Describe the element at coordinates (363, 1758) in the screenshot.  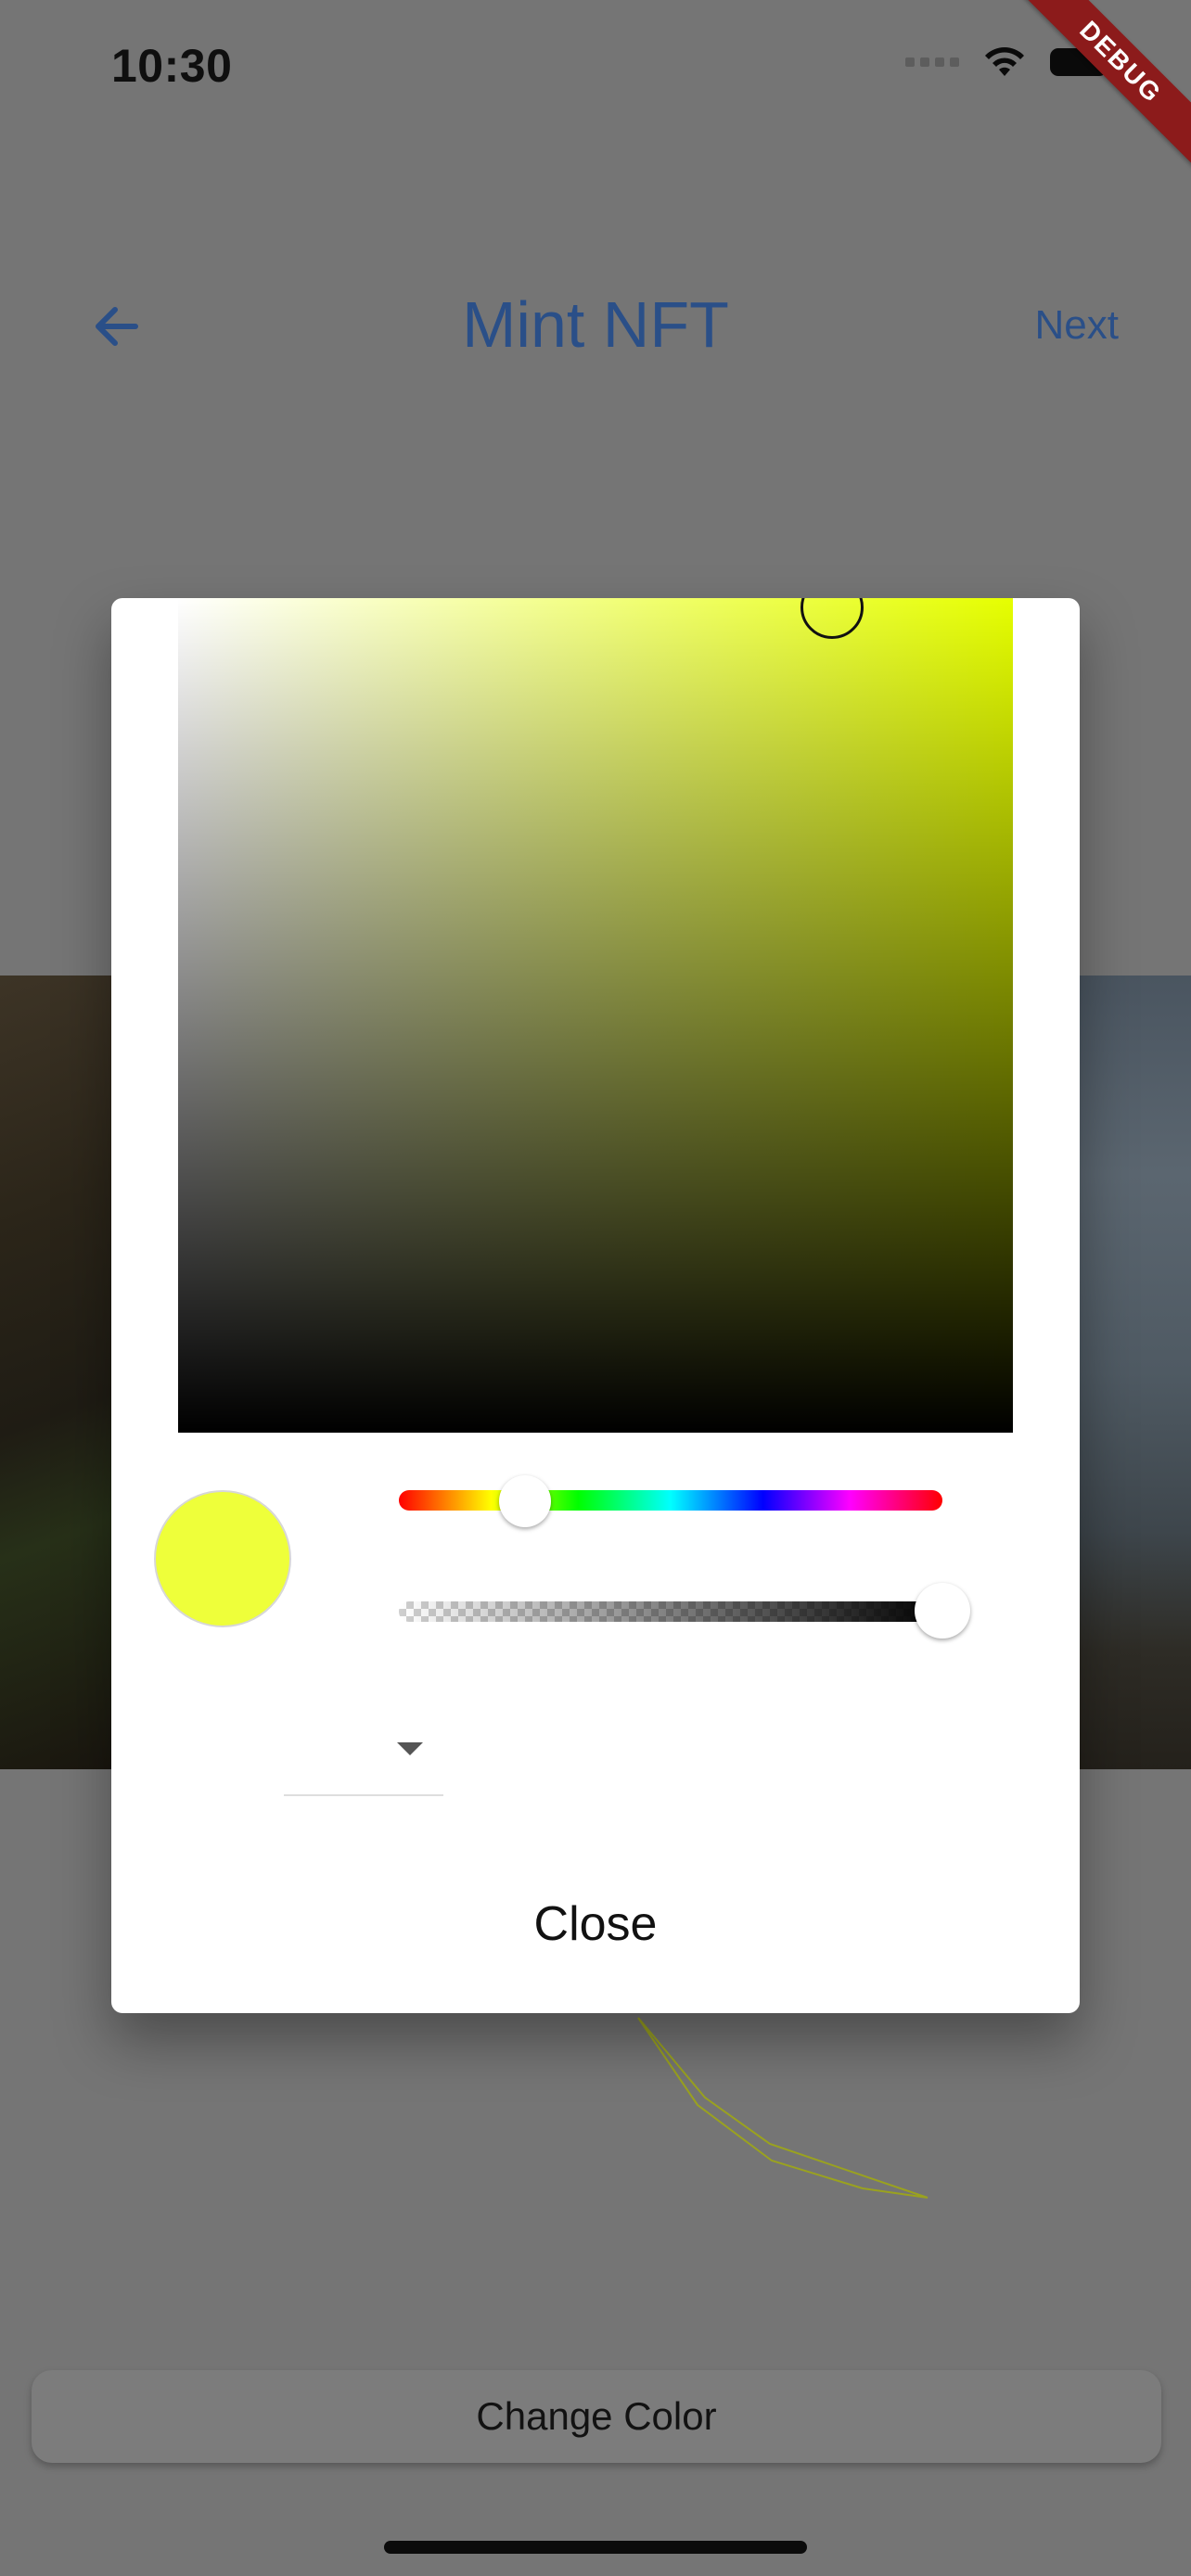
I see `color-format-dropdown` at that location.